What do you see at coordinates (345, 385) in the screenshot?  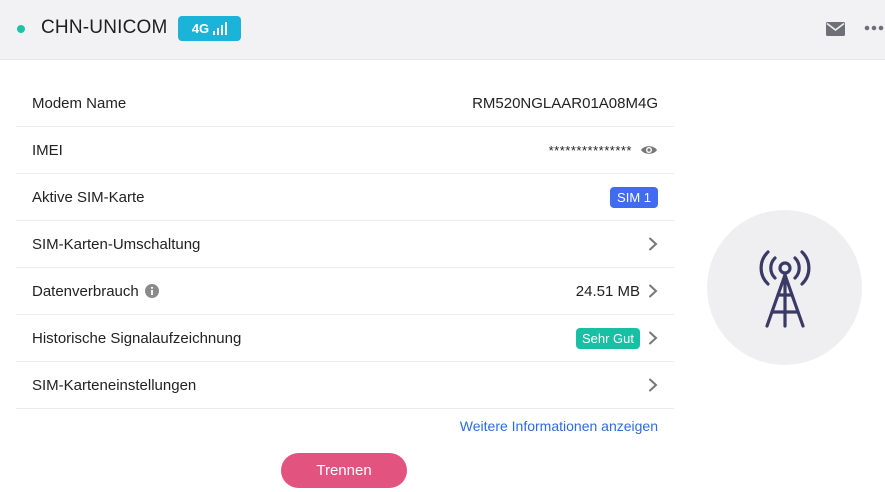 I see `row-sim-settings: SIM-Karteneinstellungen` at bounding box center [345, 385].